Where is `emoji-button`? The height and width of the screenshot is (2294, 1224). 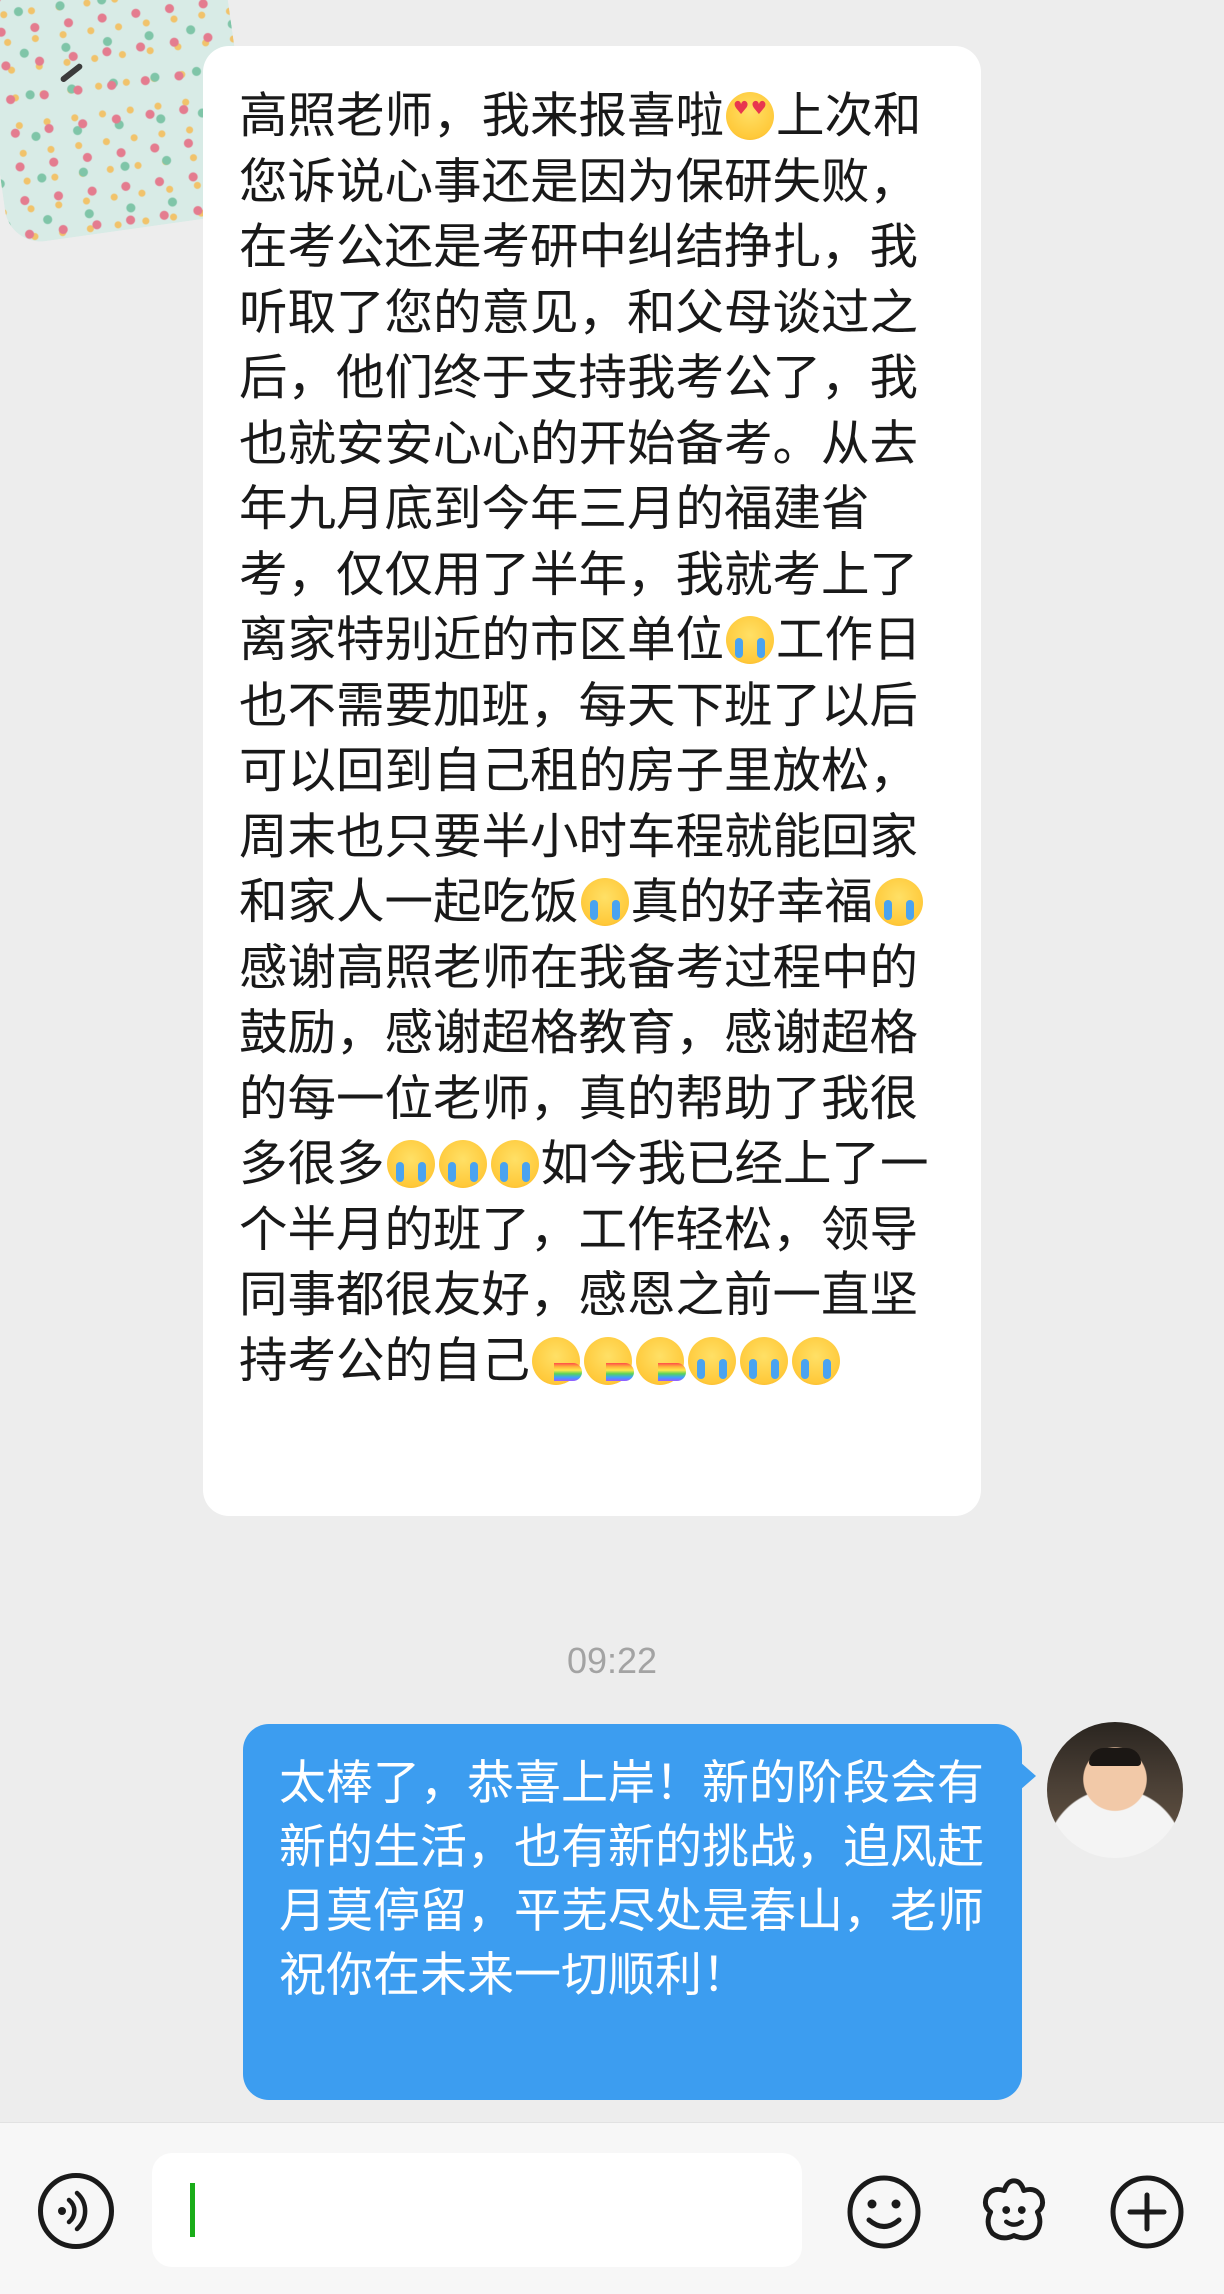
emoji-button is located at coordinates (884, 2212).